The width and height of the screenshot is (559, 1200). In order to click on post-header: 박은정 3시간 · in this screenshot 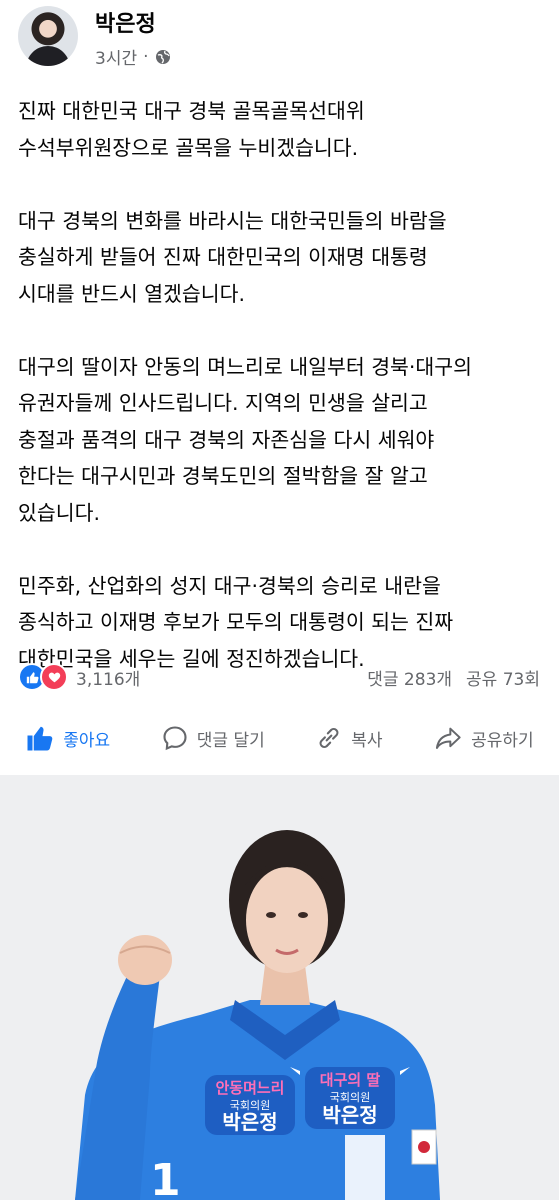, I will do `click(279, 40)`.